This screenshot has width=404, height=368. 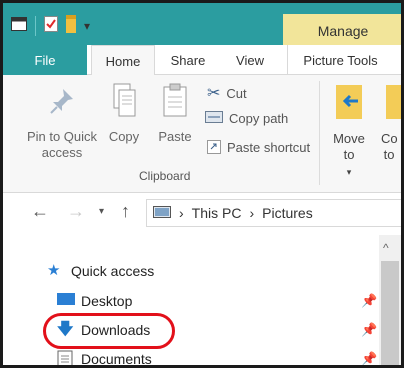 I want to click on ribbon-tabs: File Home Share View Picture Tools, so click(x=202, y=60).